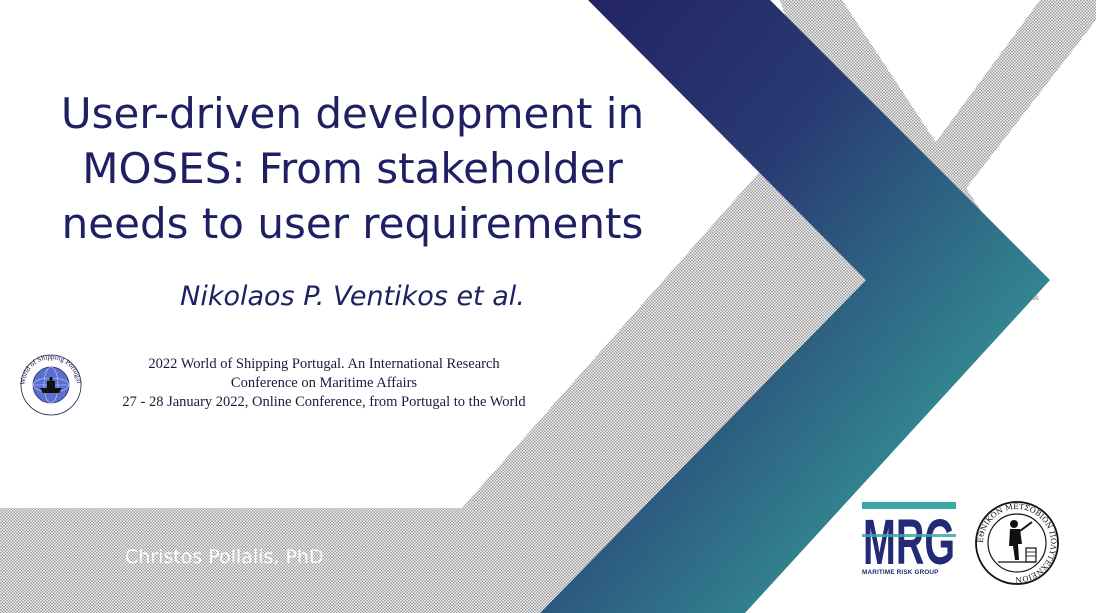  I want to click on world-of-shipping-portugal-logo: World of Shipping Portugal, so click(51, 385).